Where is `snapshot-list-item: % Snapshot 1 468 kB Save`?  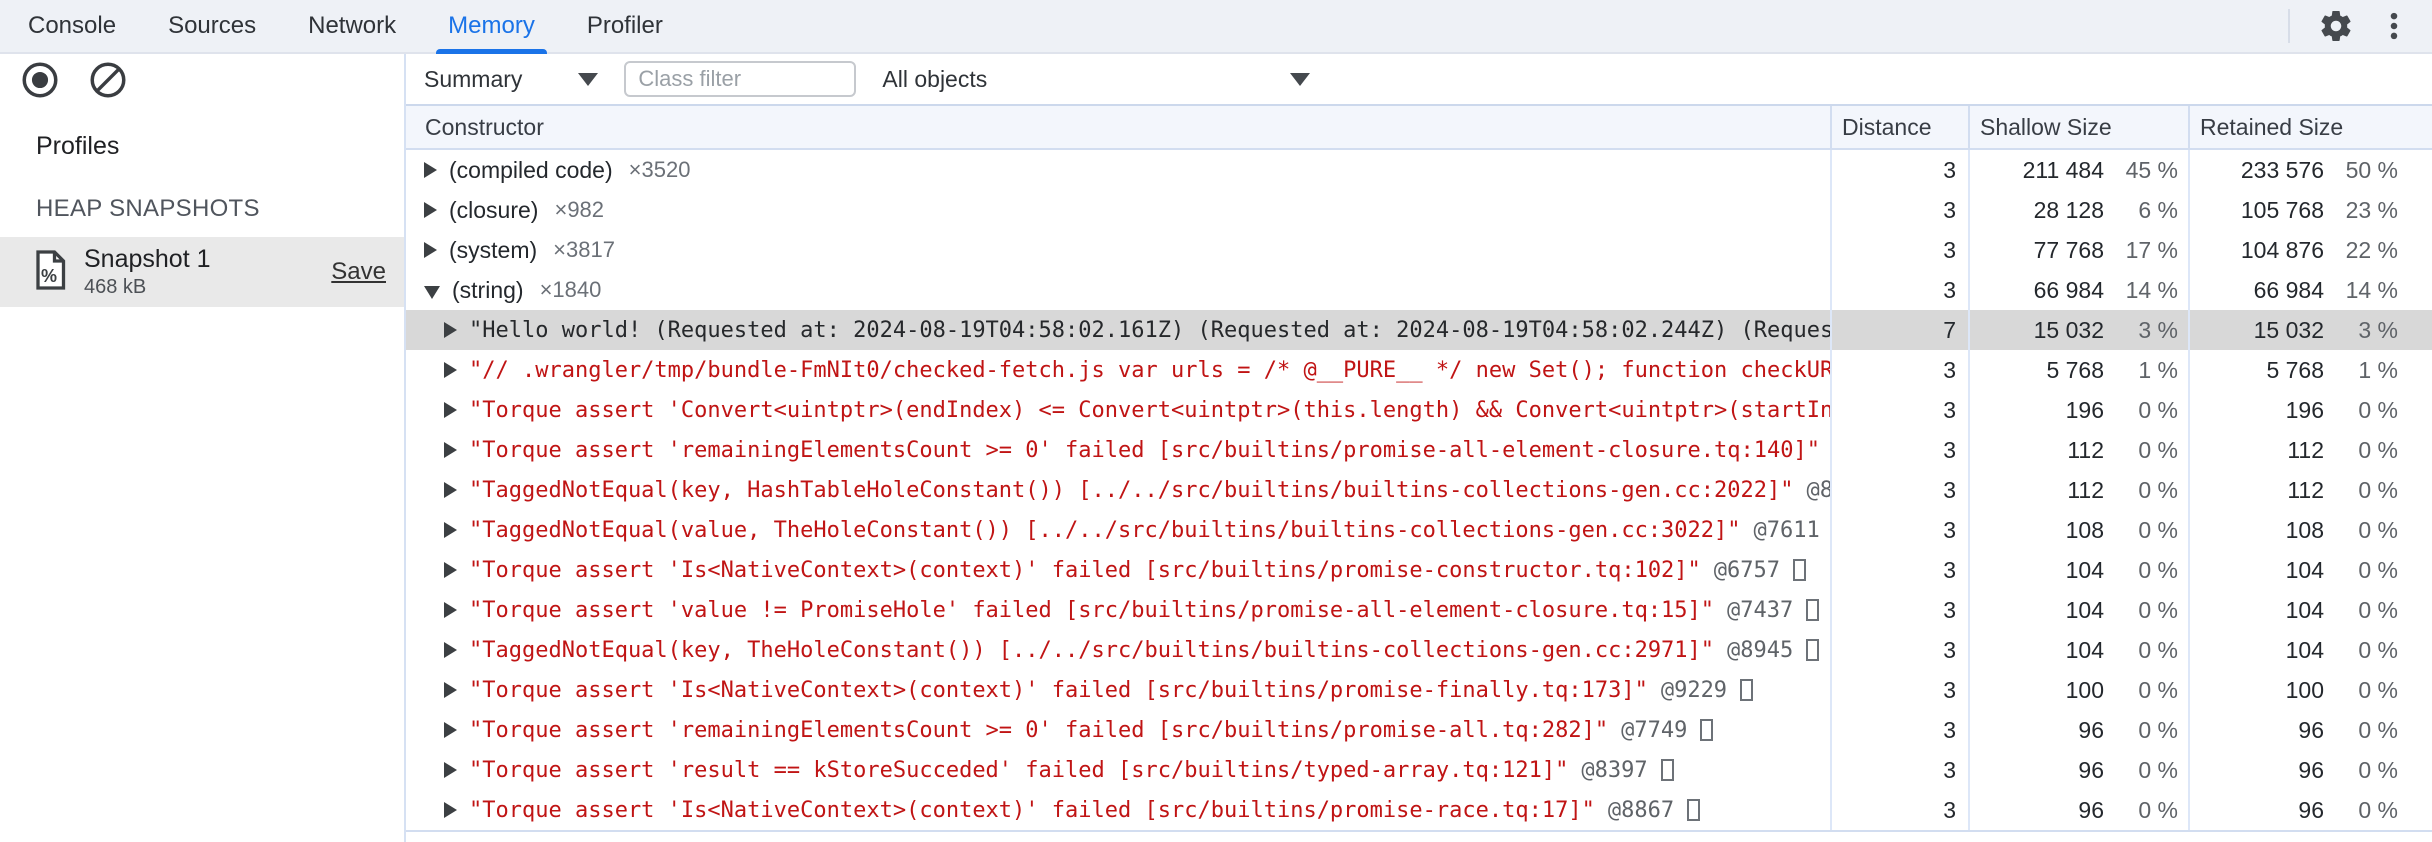 snapshot-list-item: % Snapshot 1 468 kB Save is located at coordinates (202, 272).